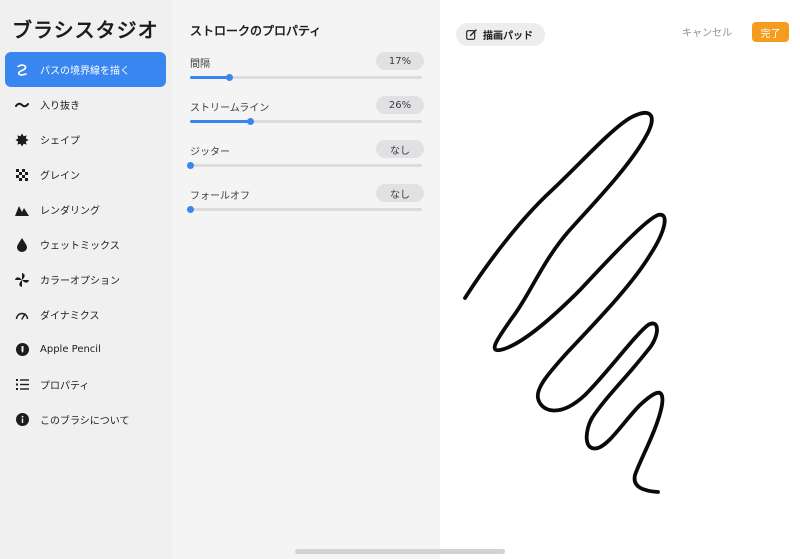 Image resolution: width=800 pixels, height=559 pixels. I want to click on sidebar-item-stroke-path: パスの境界線を描く, so click(85, 69).